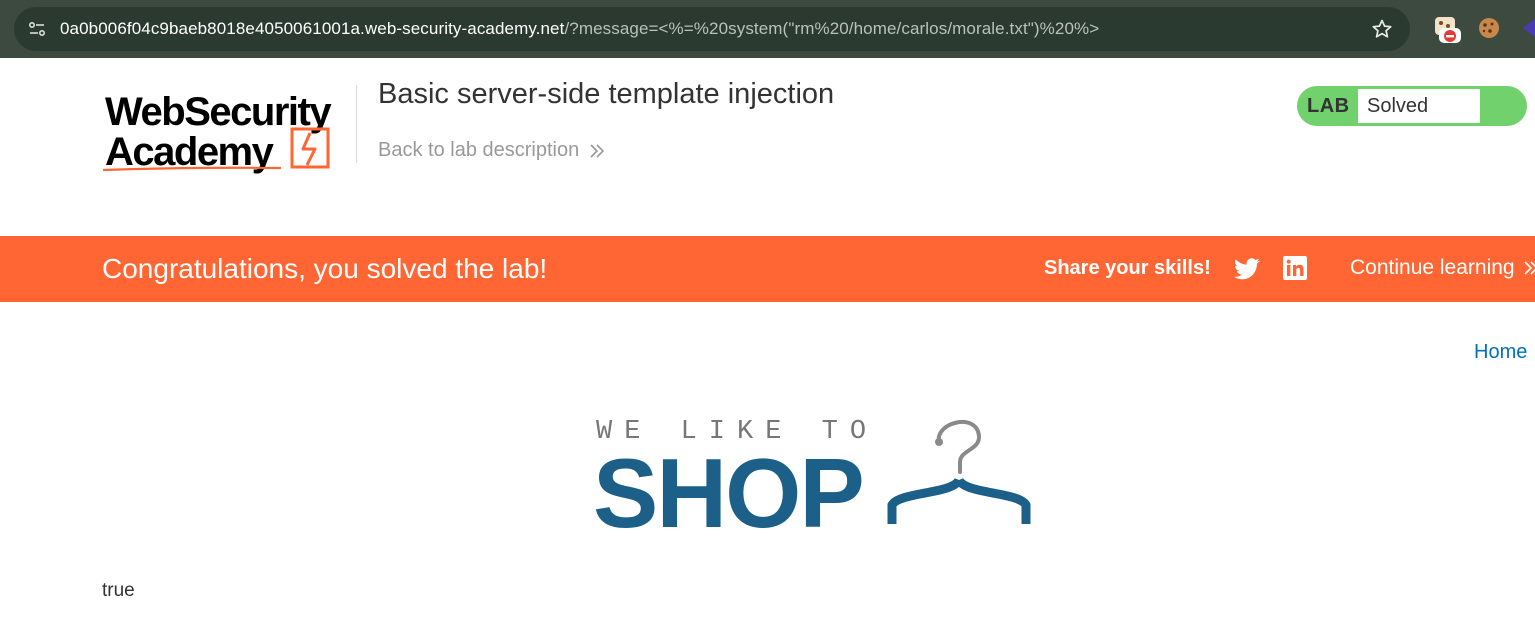 The width and height of the screenshot is (1535, 633). I want to click on lab-status-value: Solved, so click(1398, 106).